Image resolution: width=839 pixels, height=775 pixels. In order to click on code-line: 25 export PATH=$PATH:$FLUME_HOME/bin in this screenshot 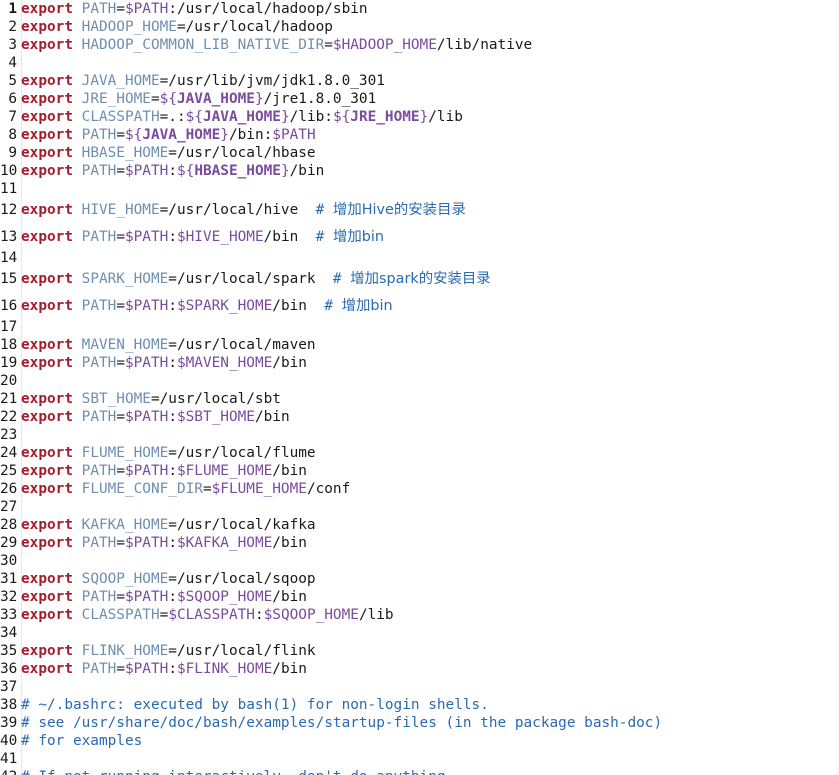, I will do `click(153, 471)`.